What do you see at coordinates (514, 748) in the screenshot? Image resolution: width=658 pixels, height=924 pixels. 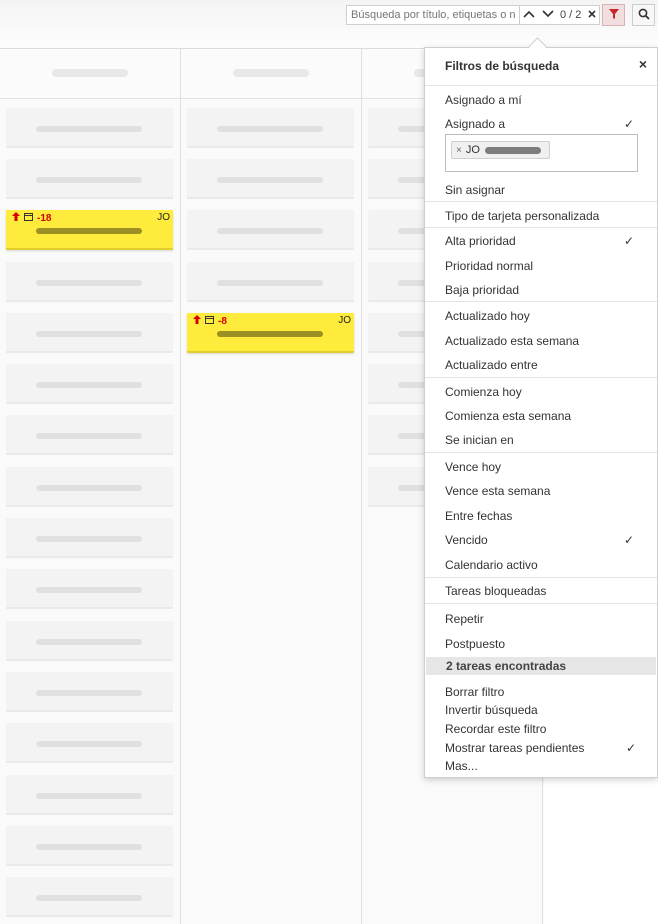 I see `show-pending-tasks-toggle: Mostrar tareas pendientes` at bounding box center [514, 748].